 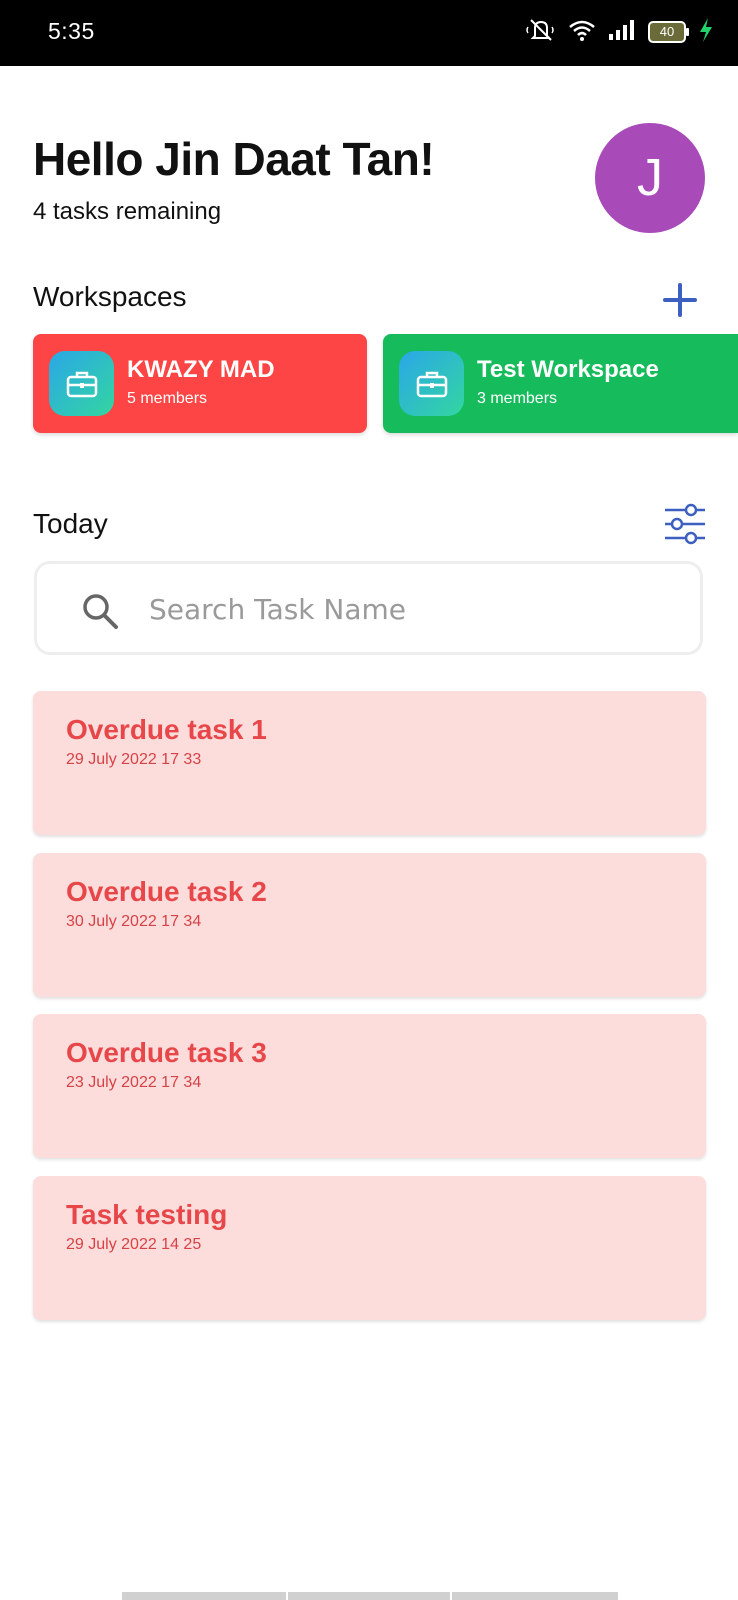 I want to click on avatar: J, so click(x=650, y=178).